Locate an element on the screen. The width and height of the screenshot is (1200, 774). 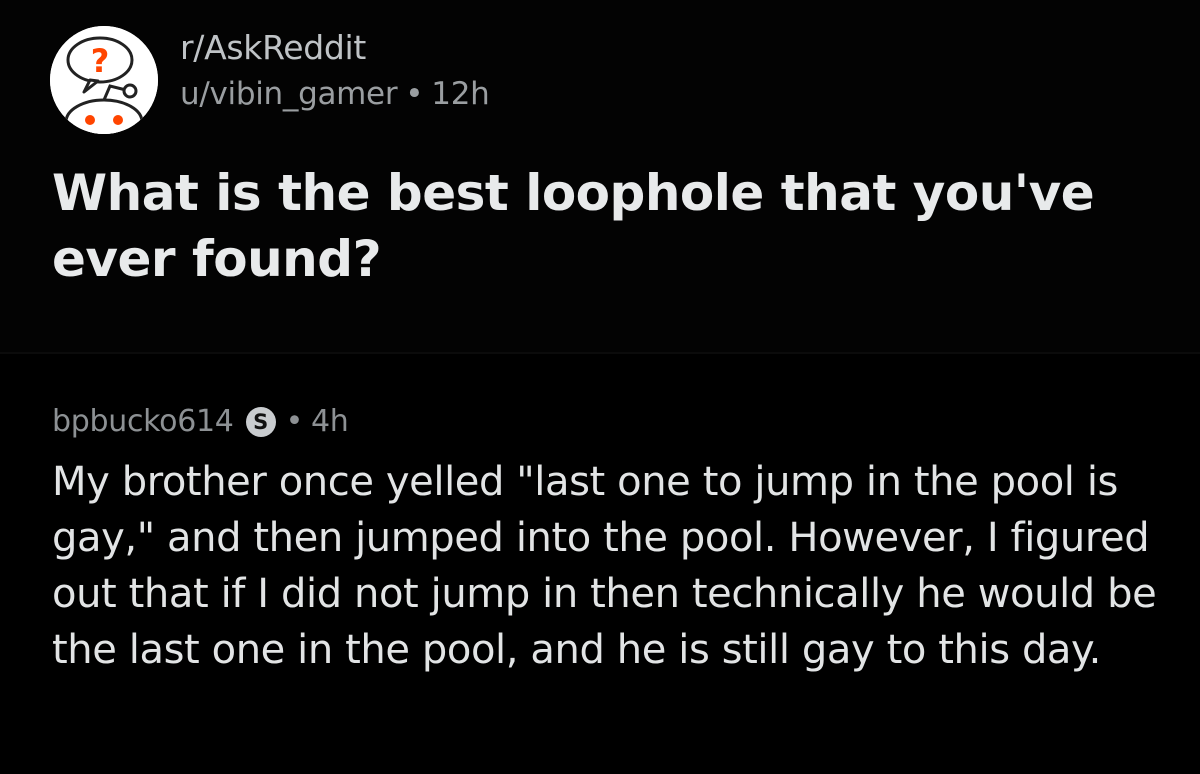
post-author-line: u/vibin_gamer • 12h is located at coordinates (335, 94).